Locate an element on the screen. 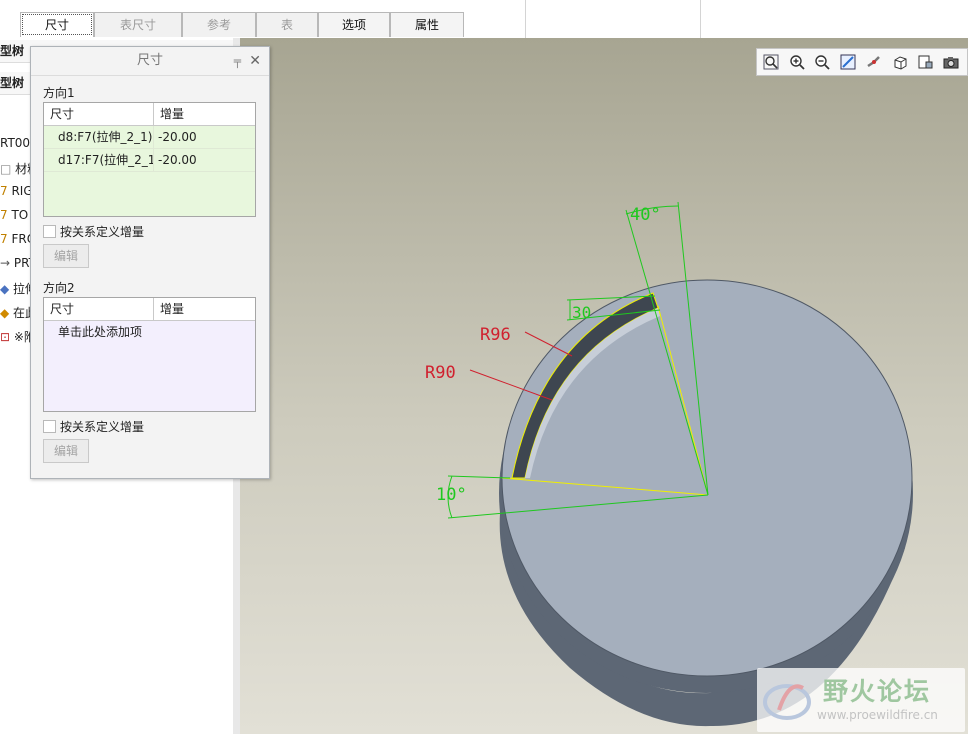  add-item-row: 单击此处添加项 is located at coordinates (149, 332).